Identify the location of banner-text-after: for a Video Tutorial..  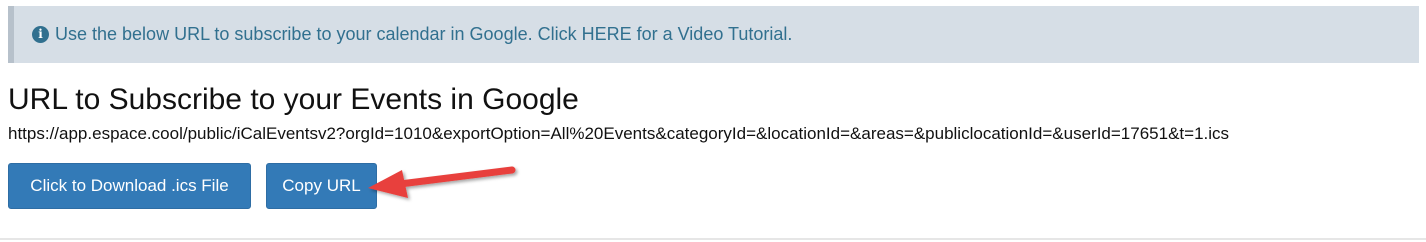
(712, 34).